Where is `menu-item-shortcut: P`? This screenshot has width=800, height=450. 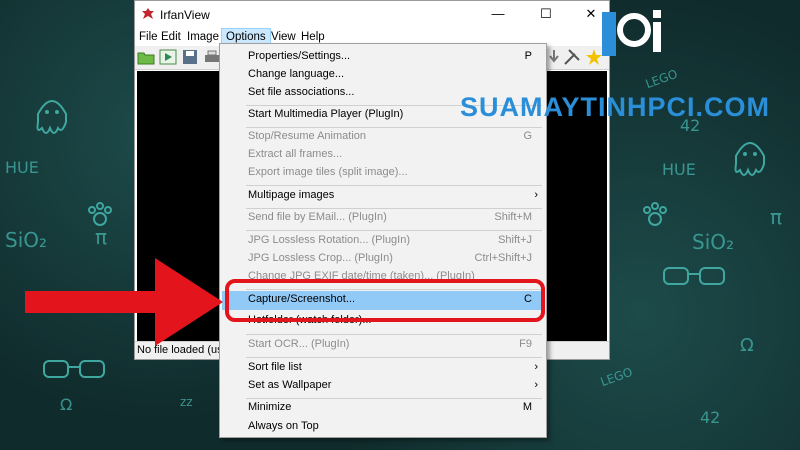 menu-item-shortcut: P is located at coordinates (528, 56).